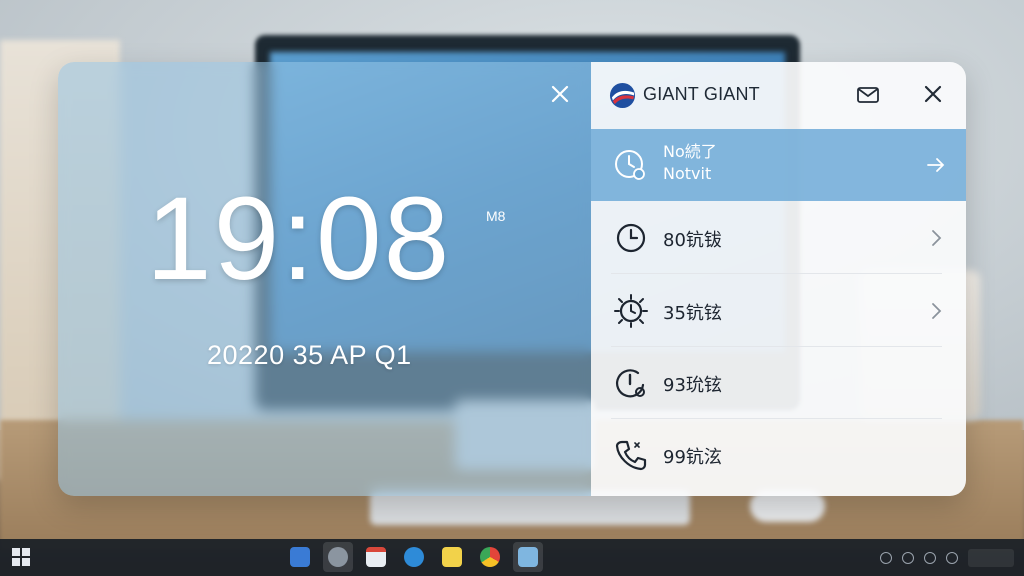  I want to click on list-item: 80钪钹, so click(778, 238).